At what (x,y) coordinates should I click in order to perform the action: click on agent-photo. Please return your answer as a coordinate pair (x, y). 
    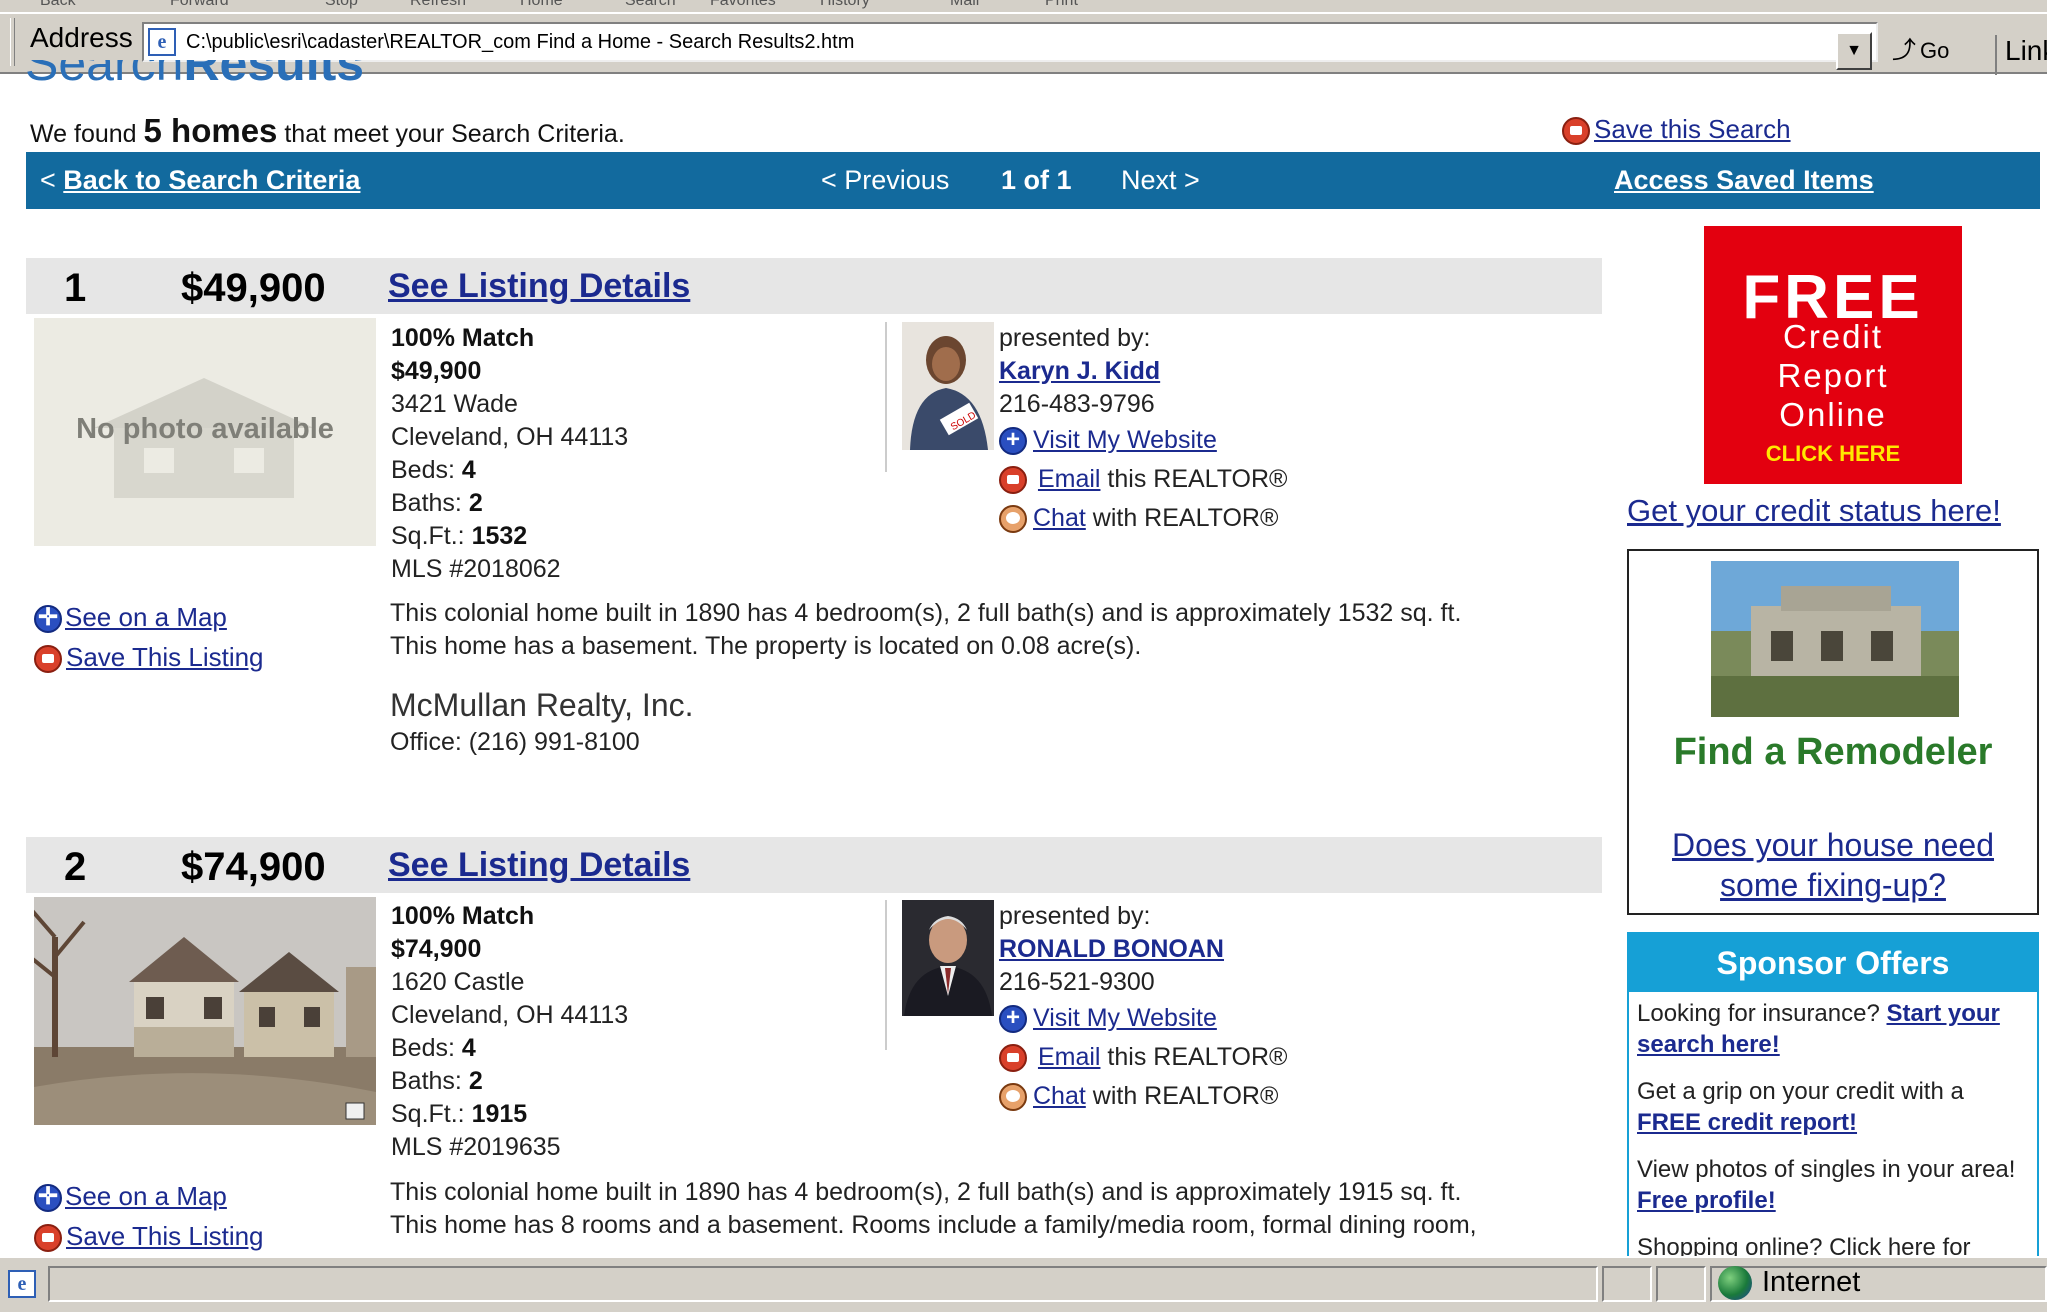
    Looking at the image, I should click on (948, 958).